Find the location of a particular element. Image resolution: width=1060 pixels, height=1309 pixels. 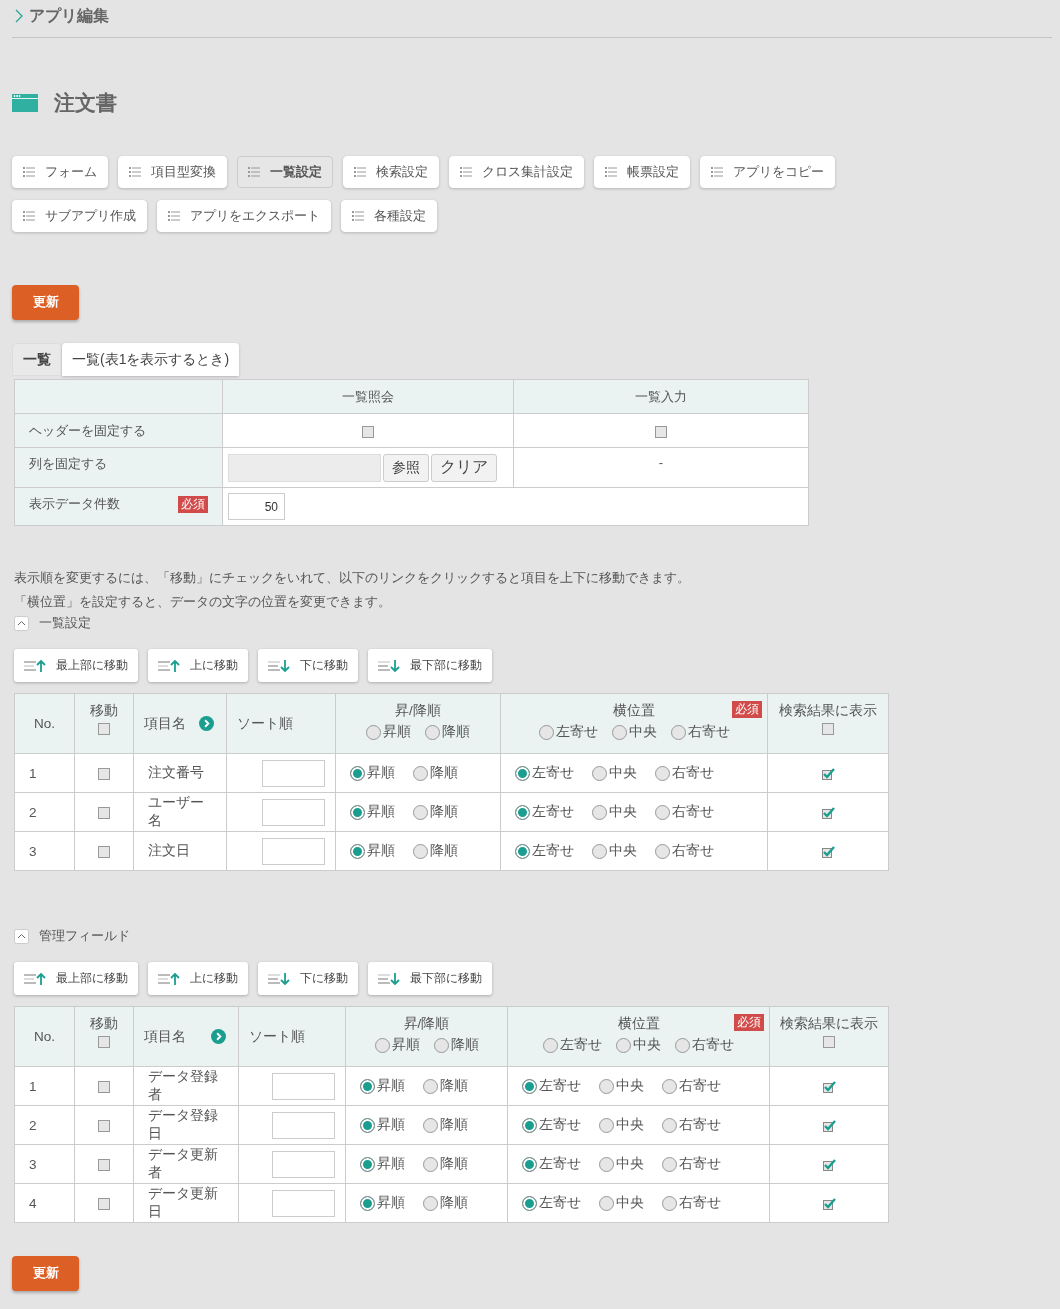

menu-button: クロス集計設定 is located at coordinates (516, 172).